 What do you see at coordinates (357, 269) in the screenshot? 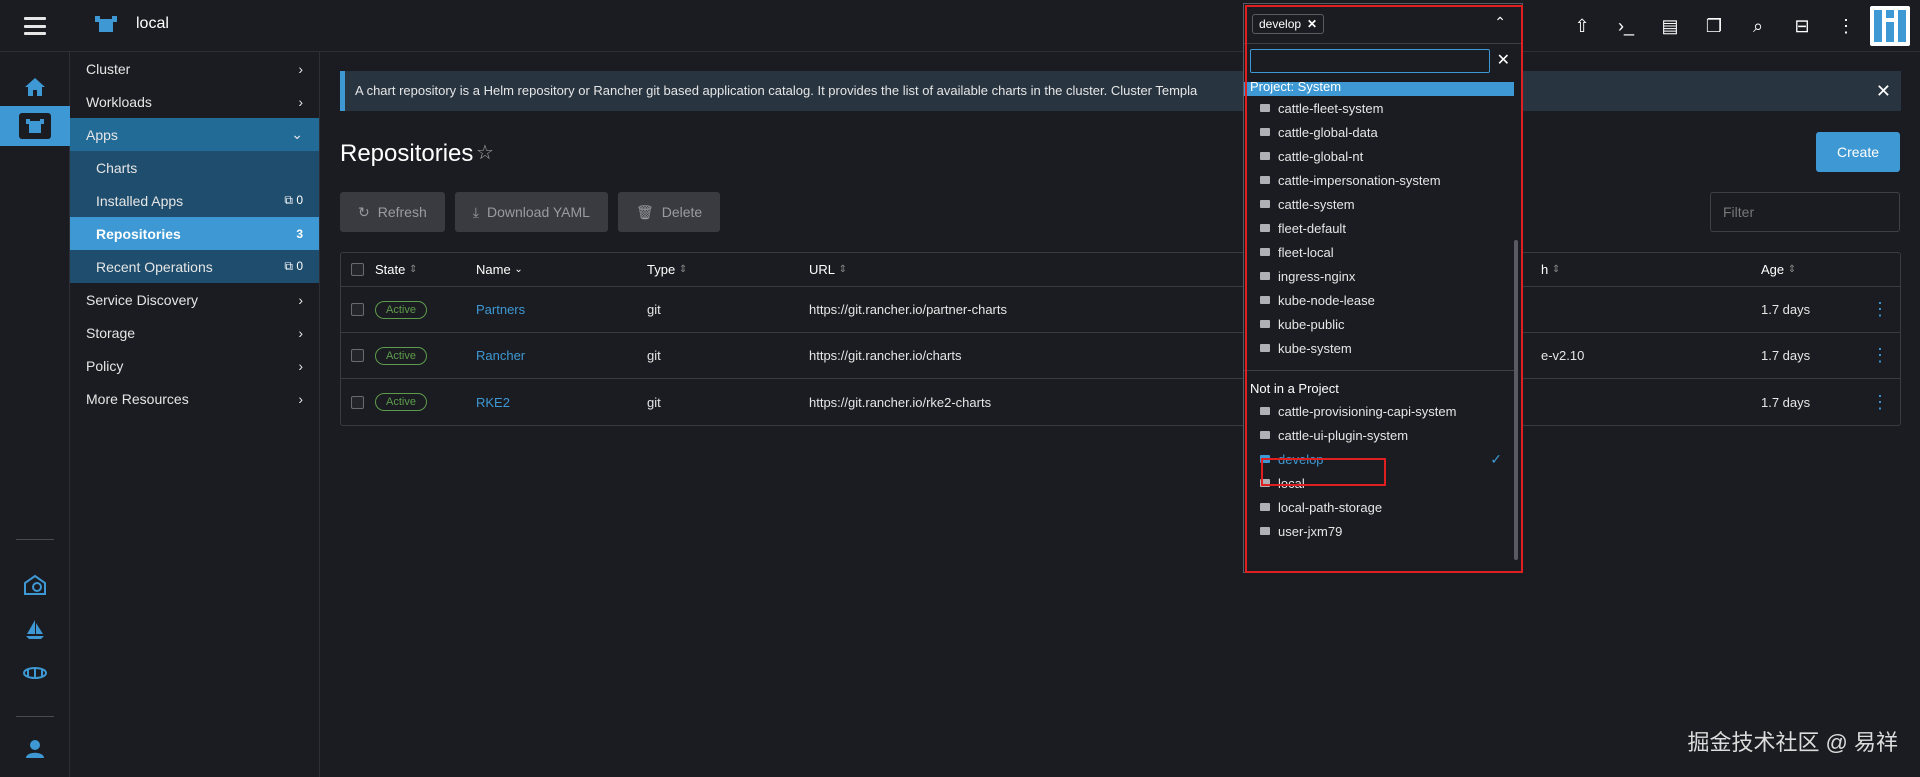
I see `select-all-checkbox` at bounding box center [357, 269].